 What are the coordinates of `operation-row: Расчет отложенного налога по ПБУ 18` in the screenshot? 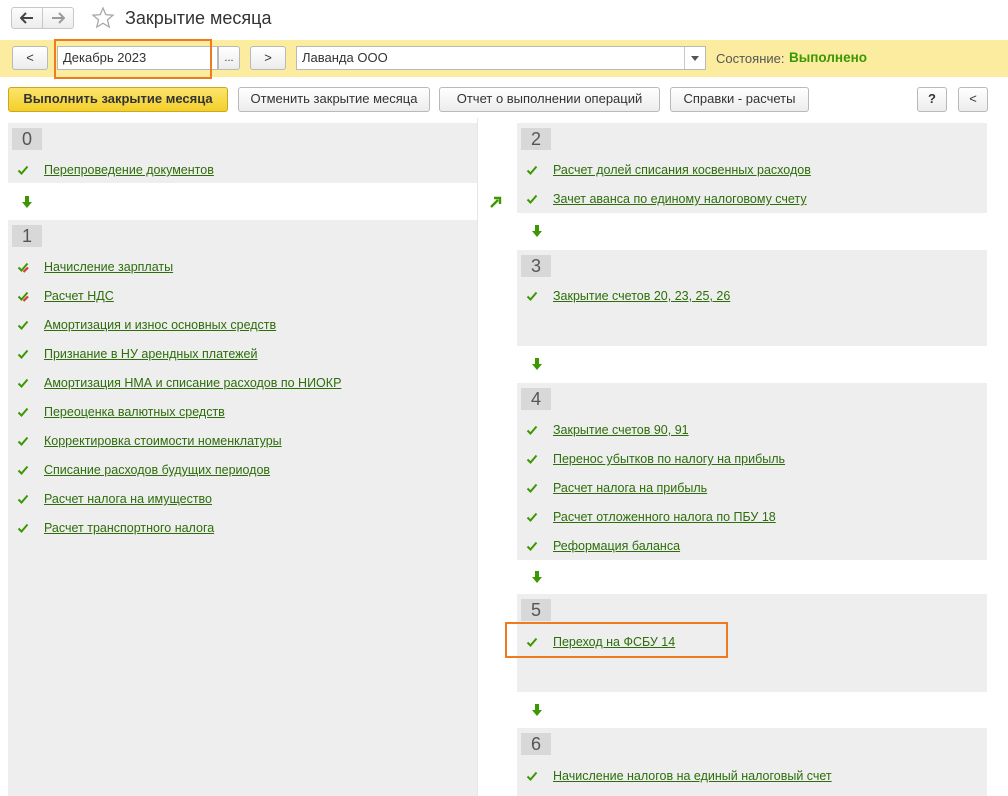 It's located at (650, 517).